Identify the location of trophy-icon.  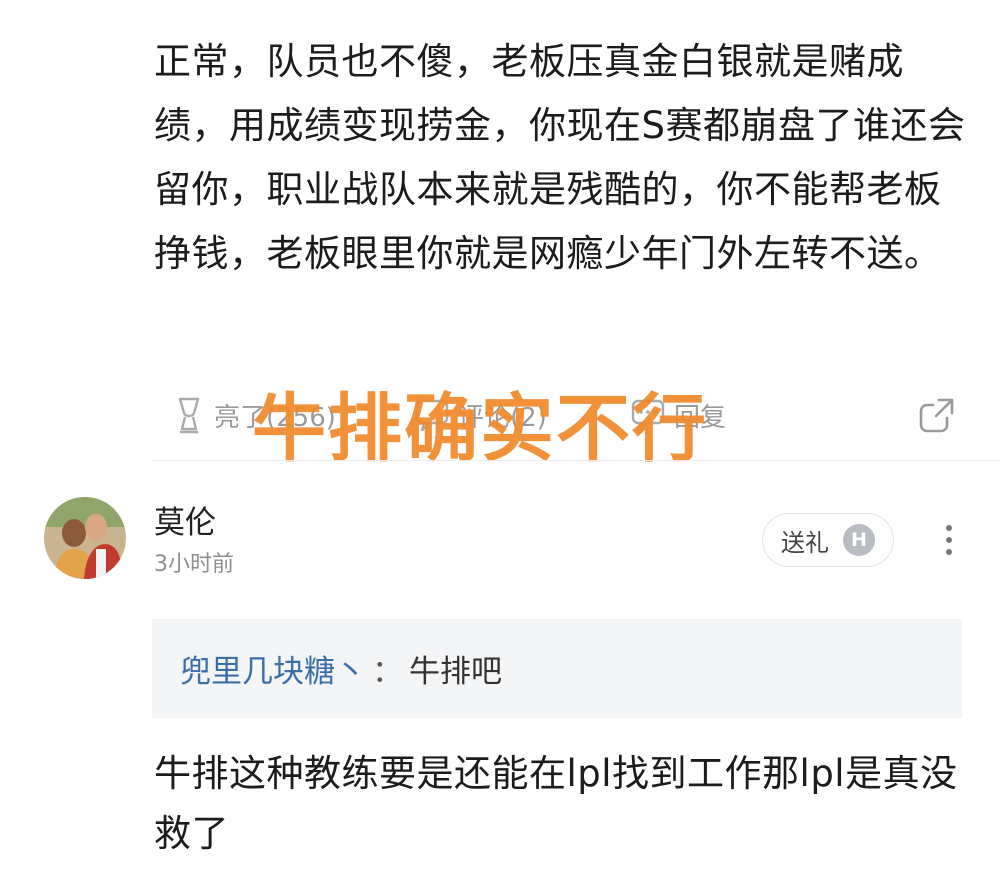
(189, 415).